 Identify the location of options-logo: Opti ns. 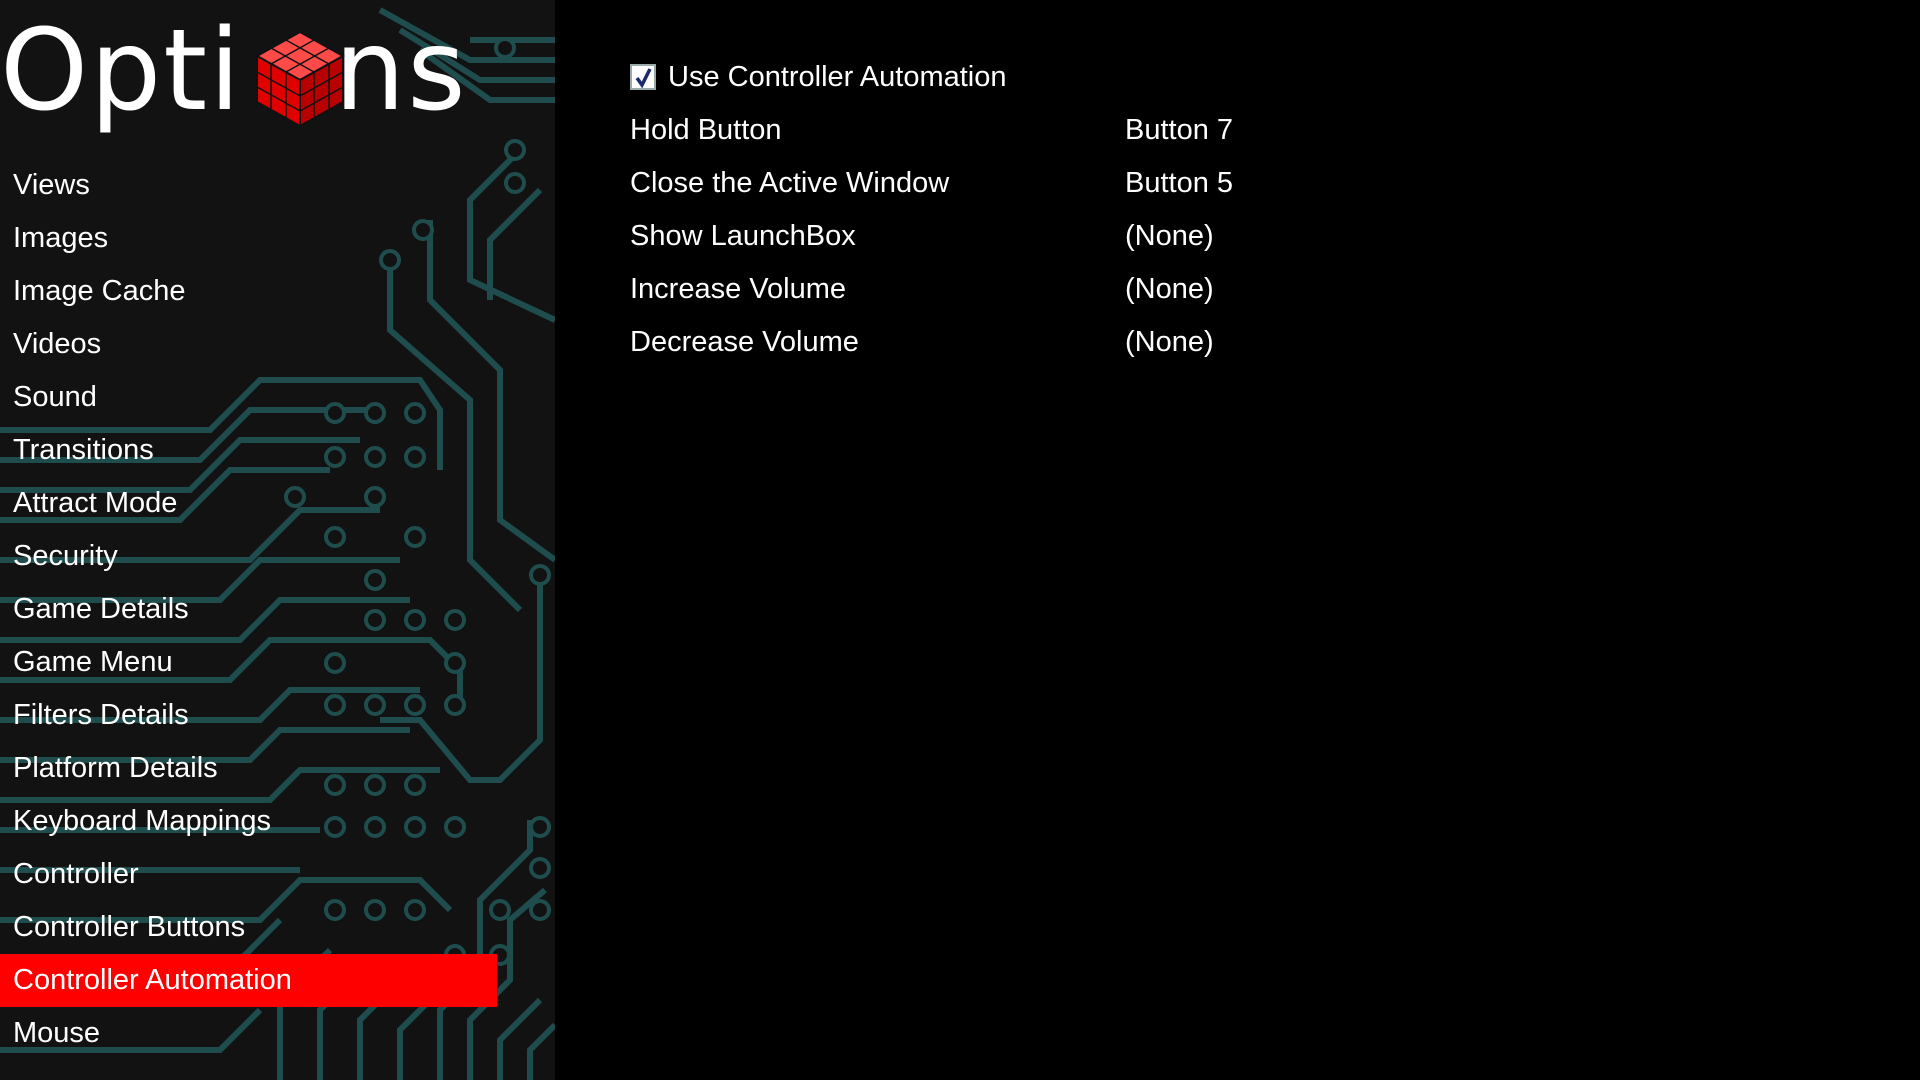
(250, 71).